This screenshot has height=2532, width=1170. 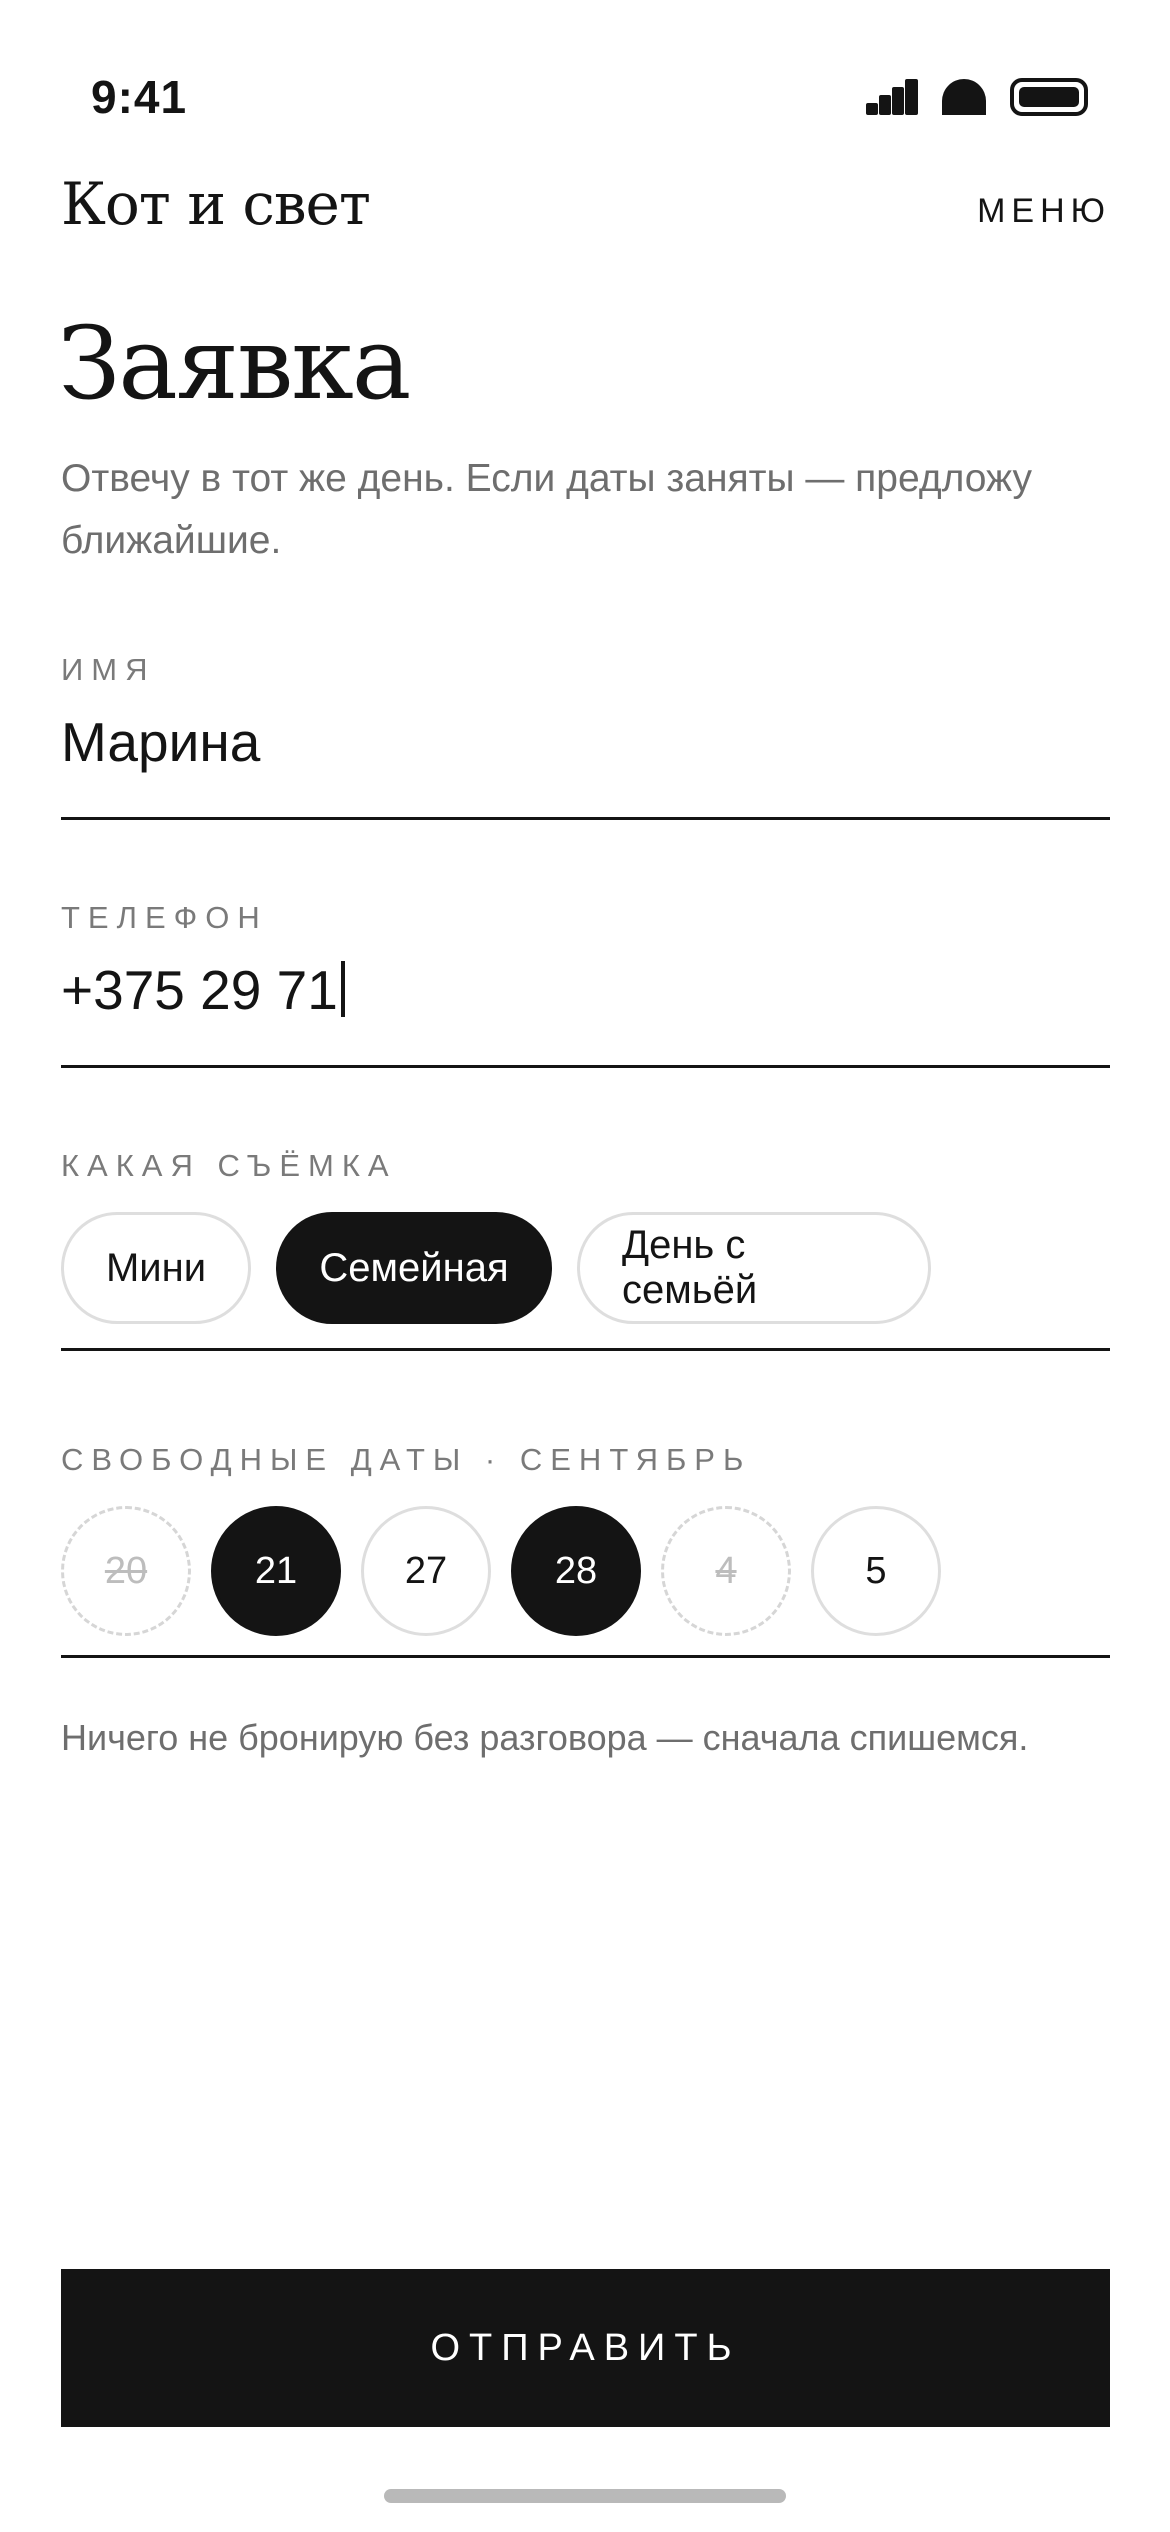 What do you see at coordinates (199, 990) in the screenshot?
I see `phone-value: +375 29 71` at bounding box center [199, 990].